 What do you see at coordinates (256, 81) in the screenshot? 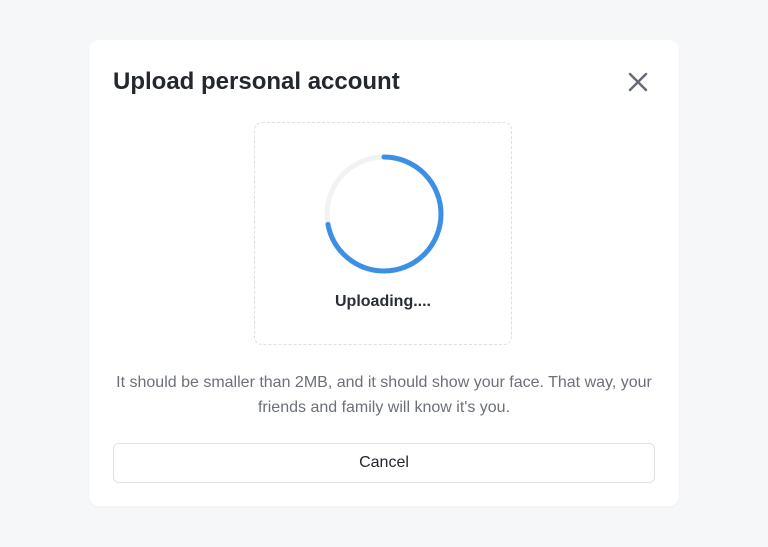
I see `modal-title: Upload personal account` at bounding box center [256, 81].